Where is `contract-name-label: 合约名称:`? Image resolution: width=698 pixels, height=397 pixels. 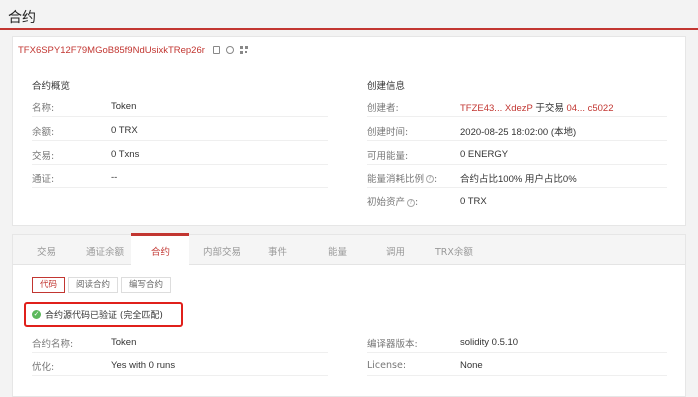 contract-name-label: 合约名称: is located at coordinates (53, 344).